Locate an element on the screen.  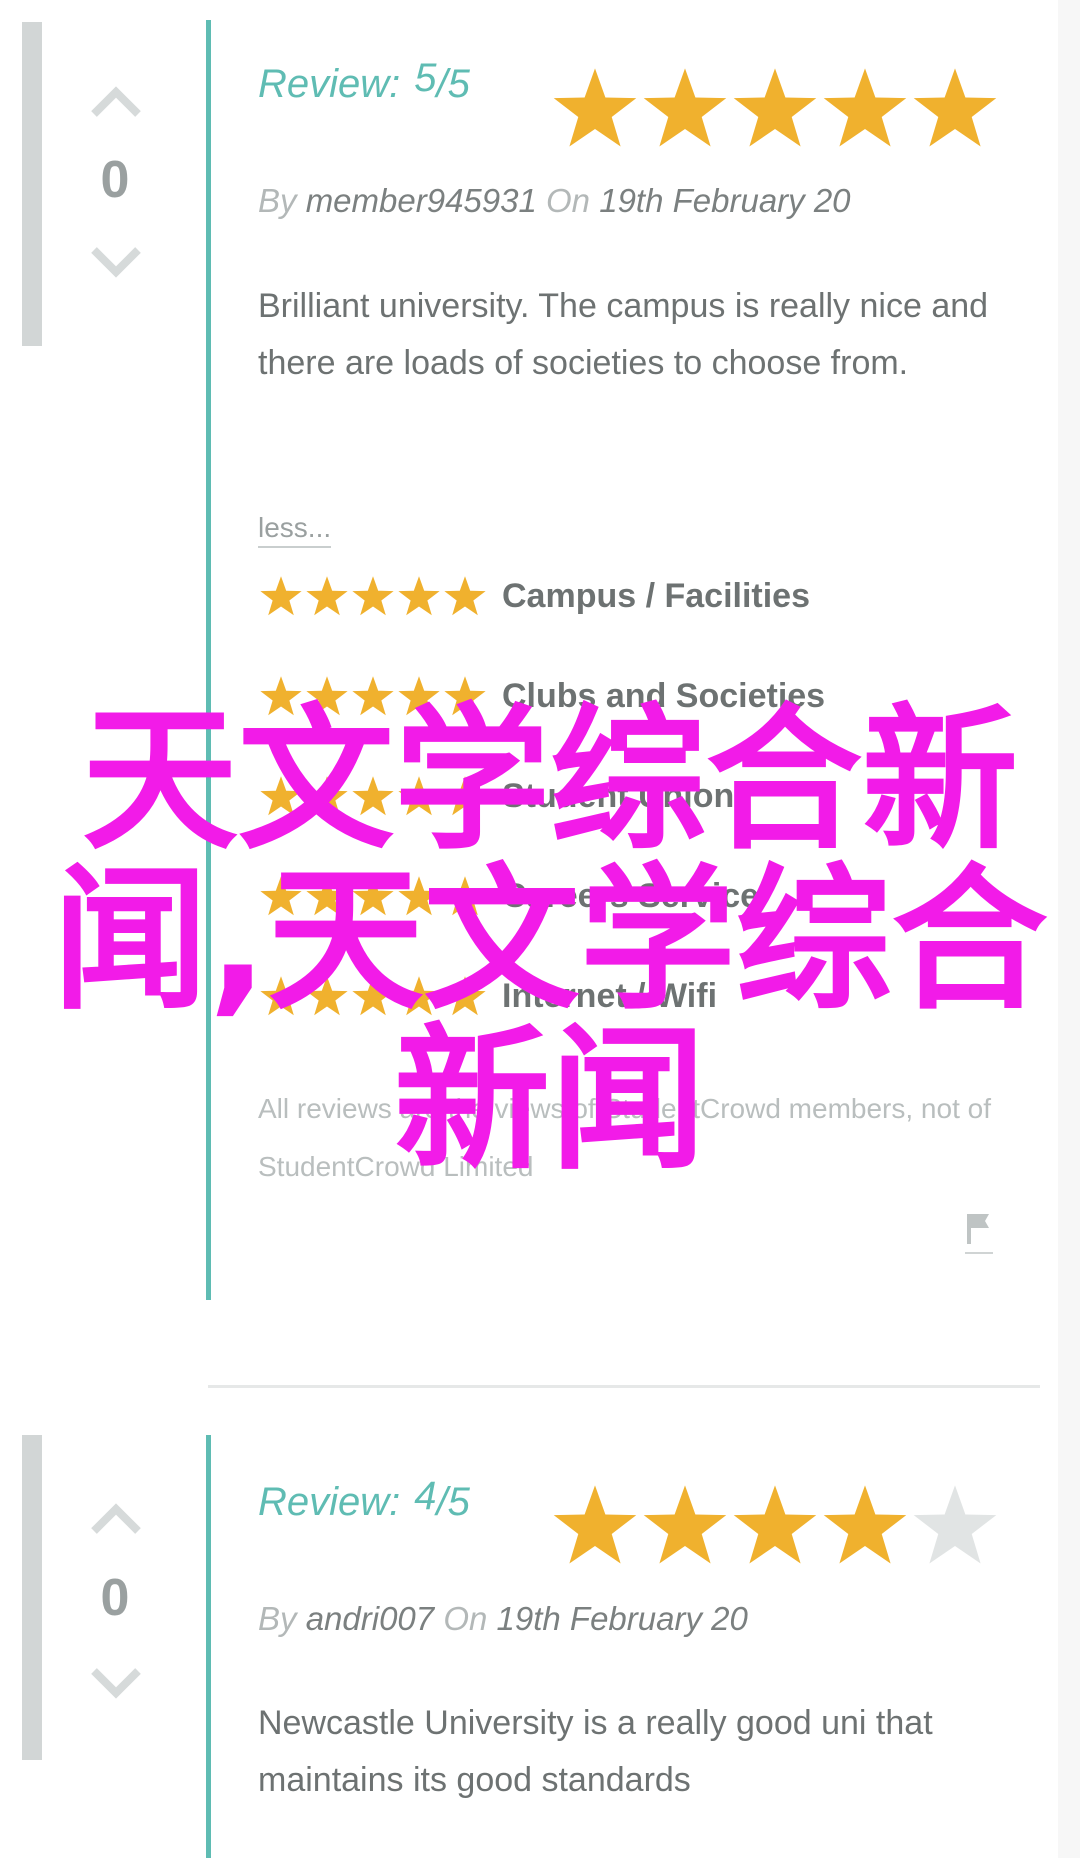
review-heading: Review: 4/5 is located at coordinates (364, 1499).